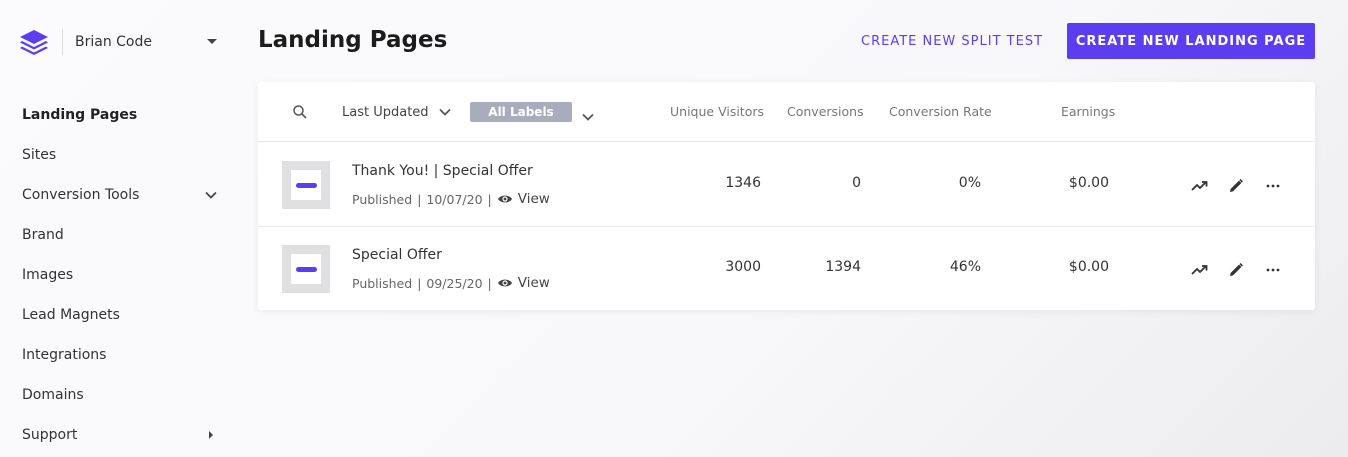 The image size is (1348, 457). Describe the element at coordinates (743, 267) in the screenshot. I see `unique-visitors-value: 3000` at that location.